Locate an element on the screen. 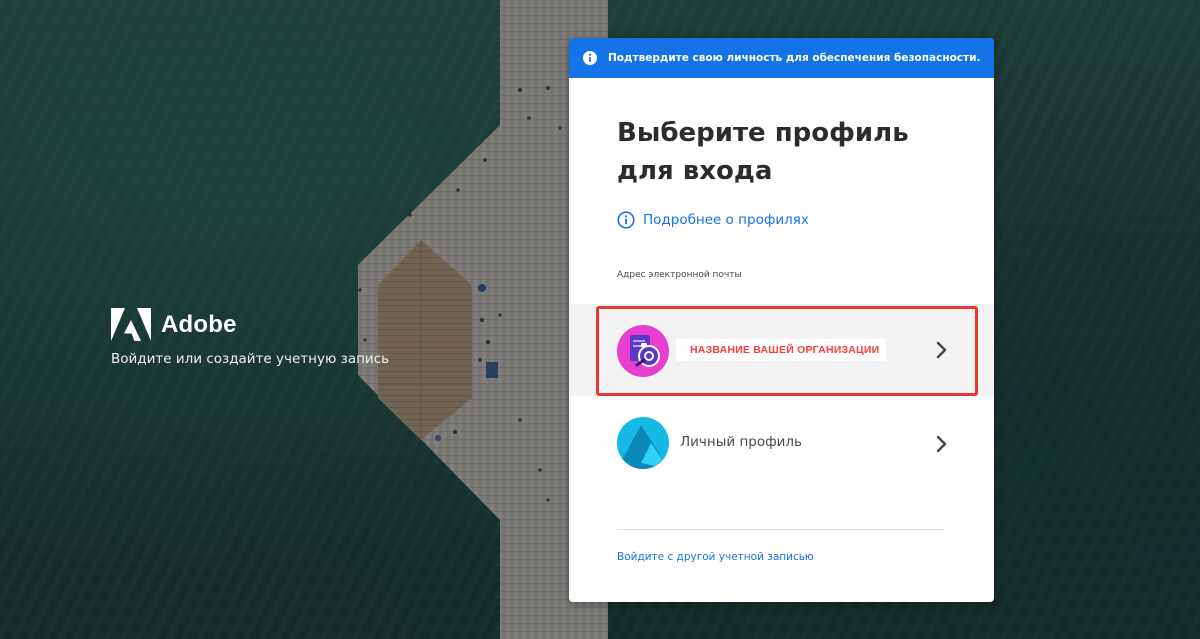  info-circle-icon is located at coordinates (626, 220).